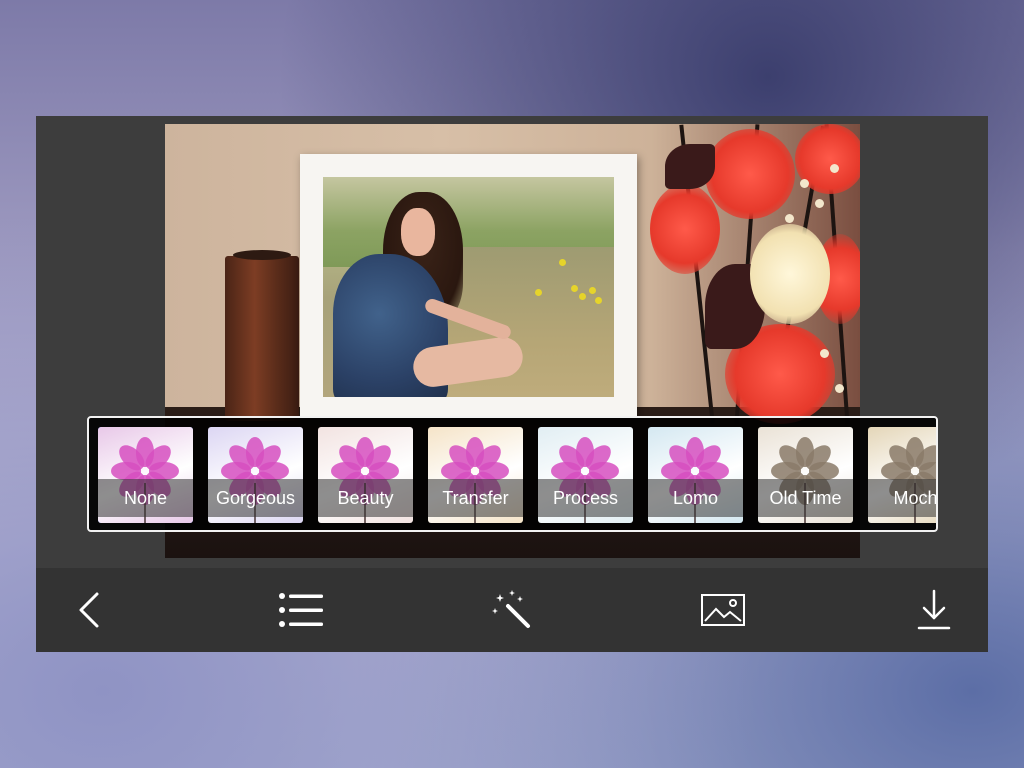 This screenshot has width=1024, height=768. I want to click on flower-arrangement, so click(752, 274).